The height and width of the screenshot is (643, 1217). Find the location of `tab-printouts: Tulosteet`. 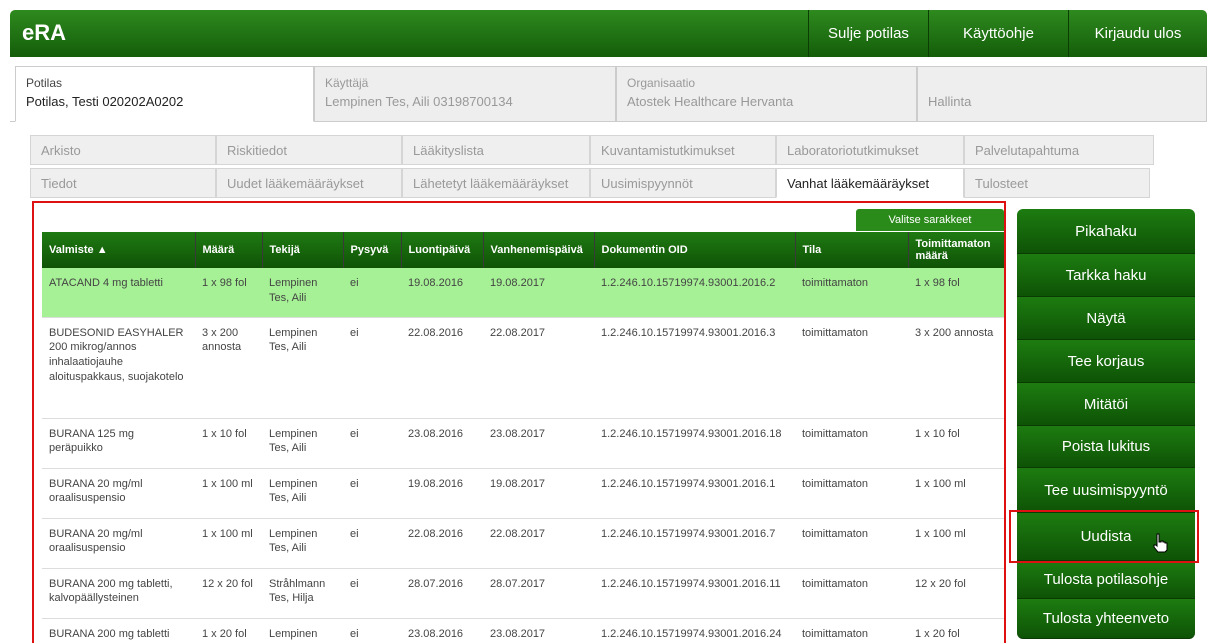

tab-printouts: Tulosteet is located at coordinates (1057, 183).